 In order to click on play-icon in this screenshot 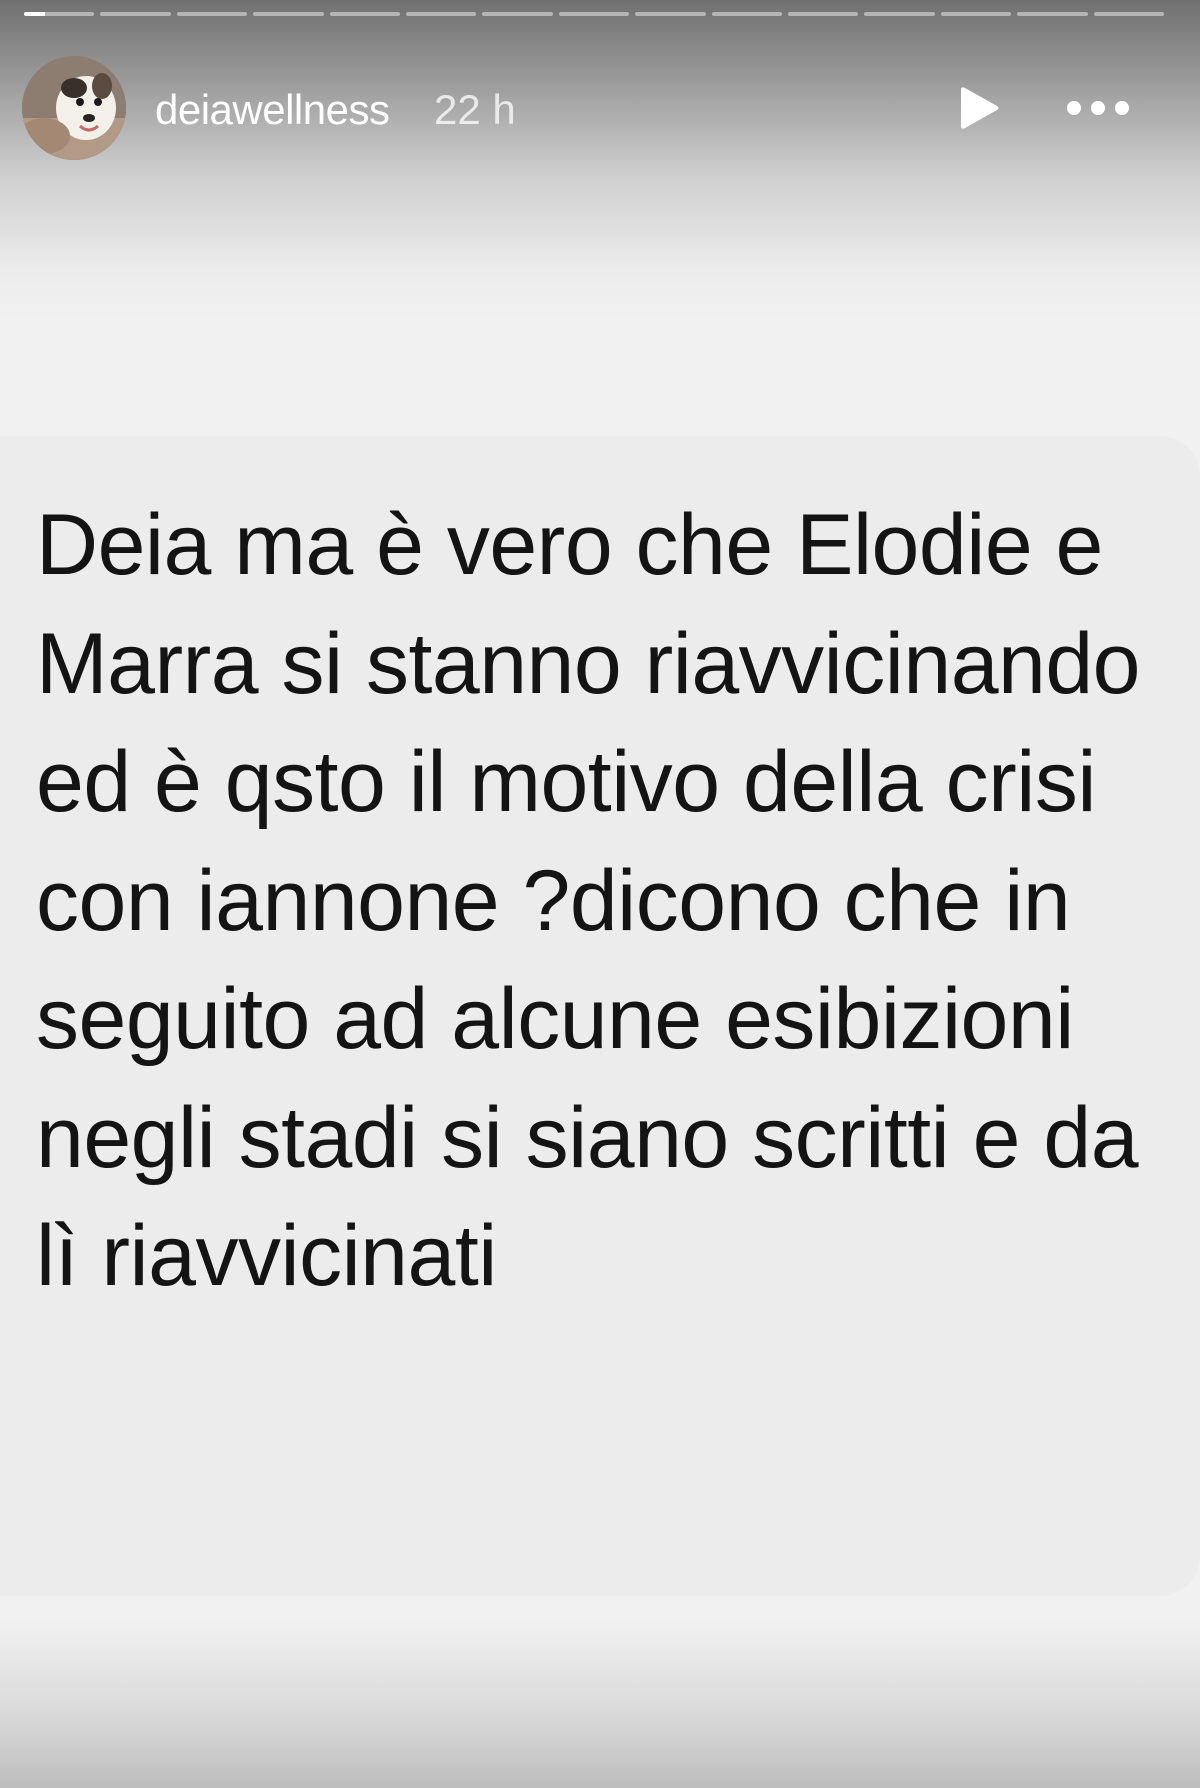, I will do `click(980, 108)`.